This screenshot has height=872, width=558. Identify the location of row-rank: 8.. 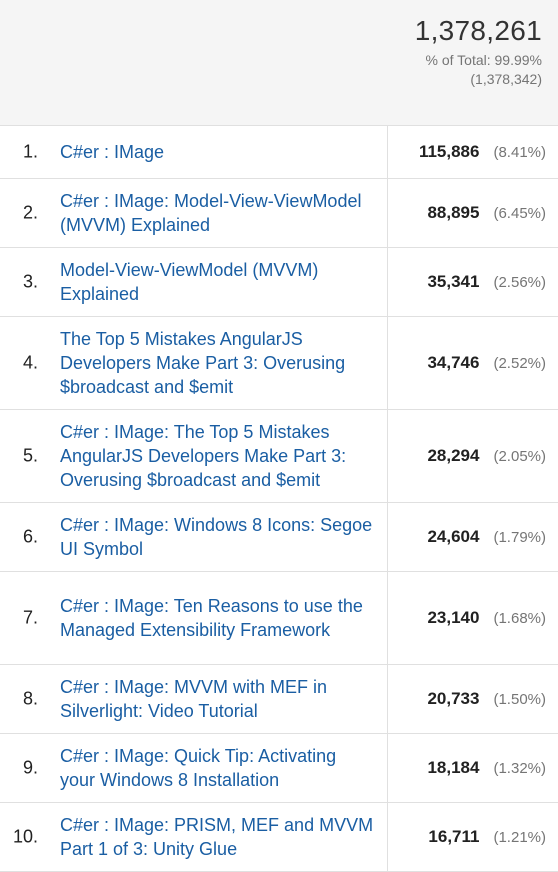
(30, 698).